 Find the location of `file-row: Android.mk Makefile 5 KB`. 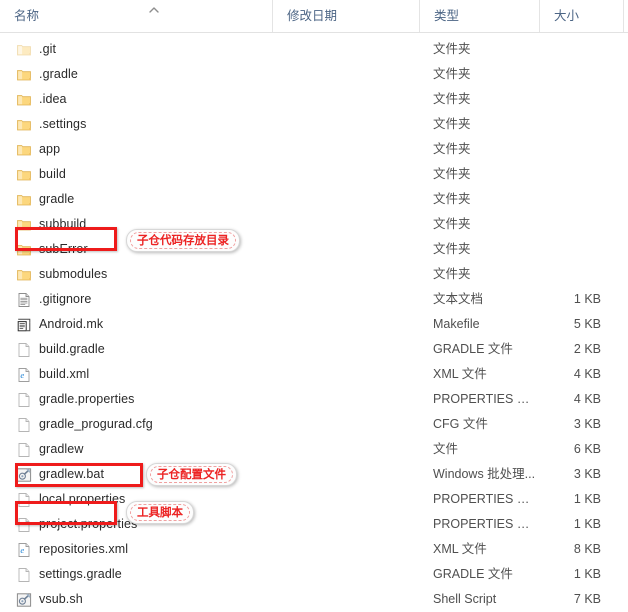

file-row: Android.mk Makefile 5 KB is located at coordinates (314, 324).